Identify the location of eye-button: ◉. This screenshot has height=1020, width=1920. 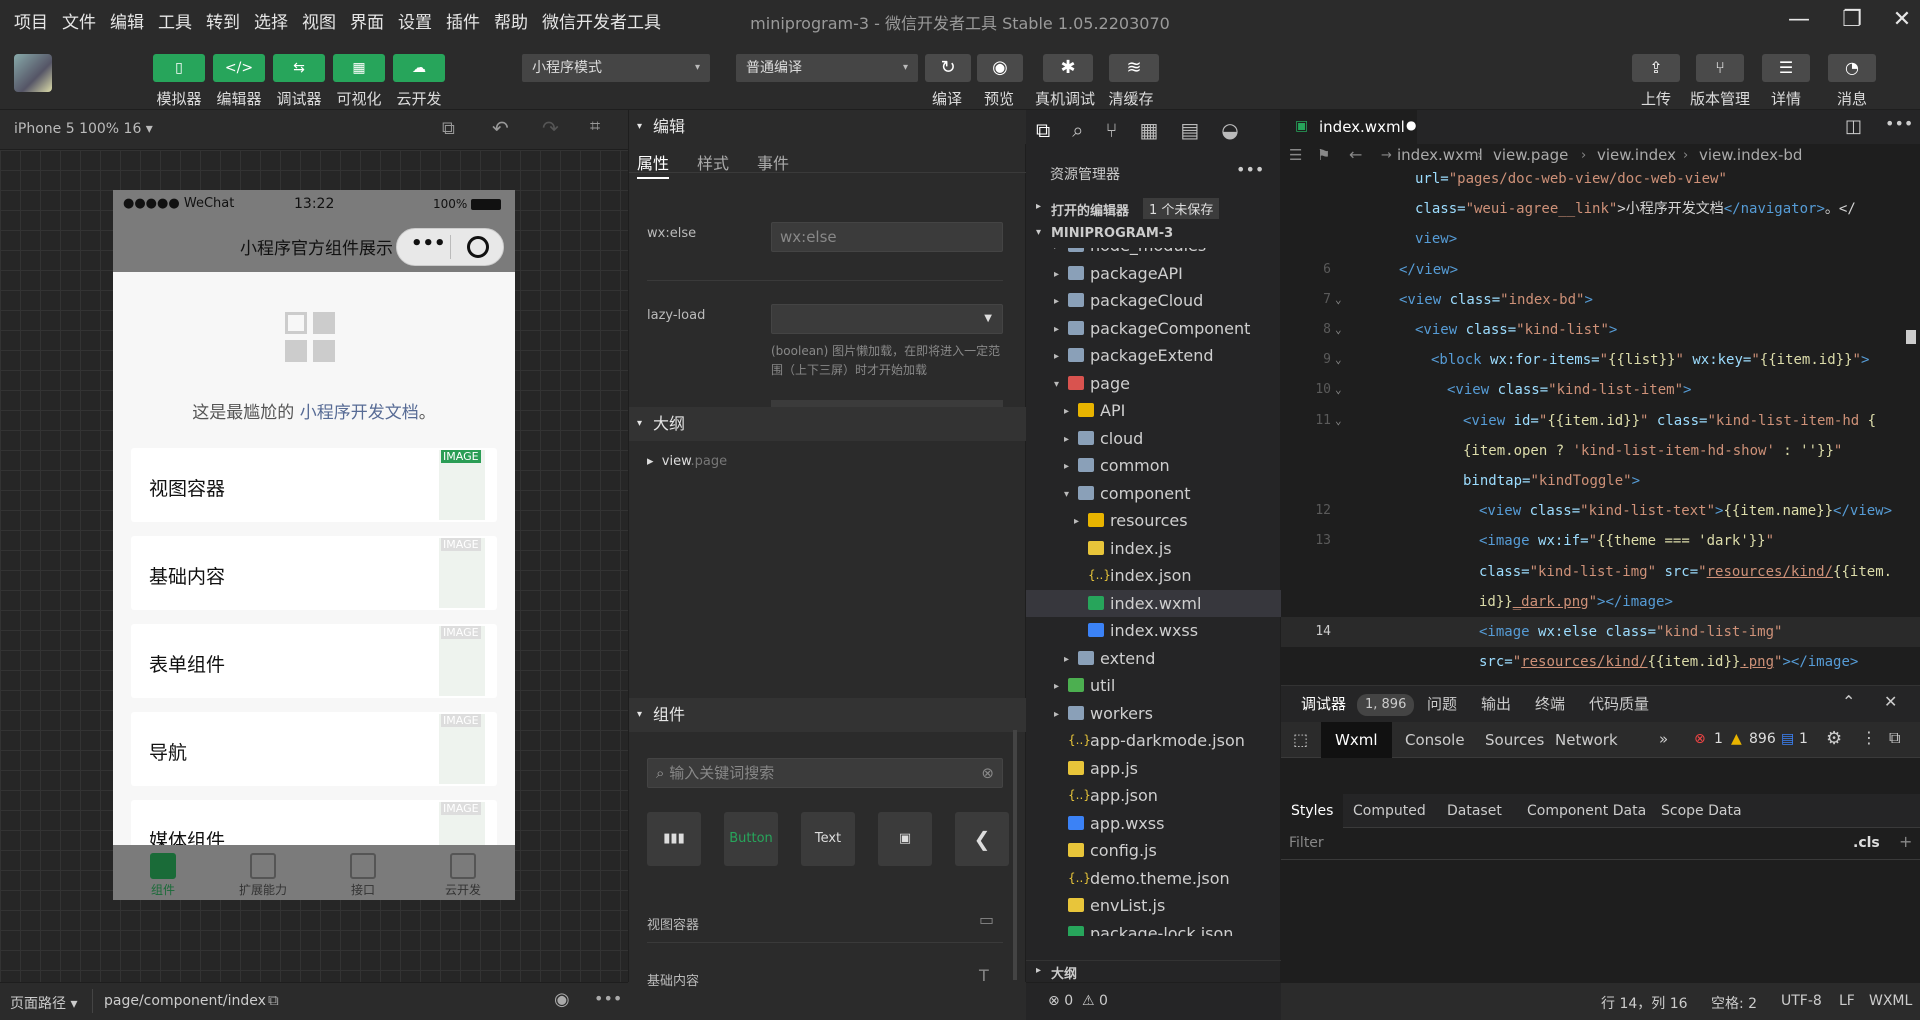
(1000, 68).